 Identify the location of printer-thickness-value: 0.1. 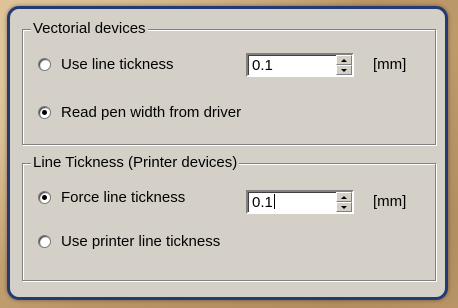
(262, 202).